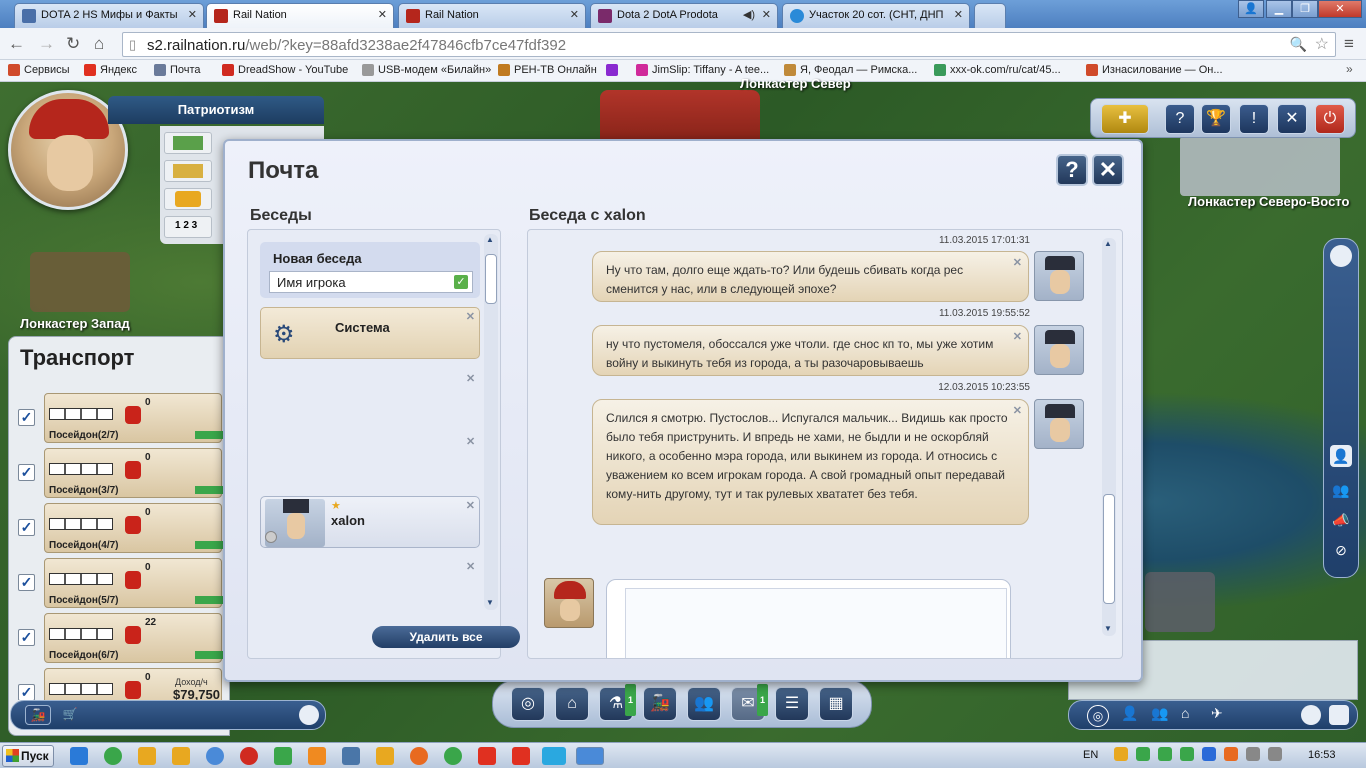 The image size is (1366, 768). Describe the element at coordinates (1159, 713) in the screenshot. I see `group-icon: 👥` at that location.